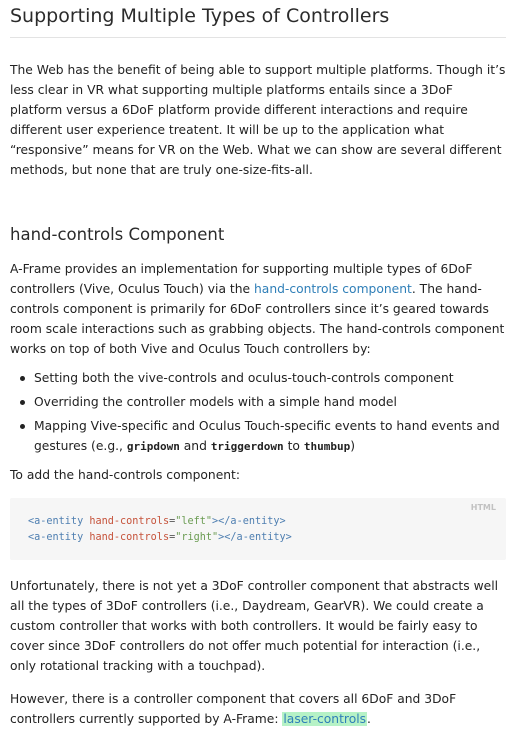  Describe the element at coordinates (333, 289) in the screenshot. I see `hand-controls-component-link: hand-controls component` at that location.